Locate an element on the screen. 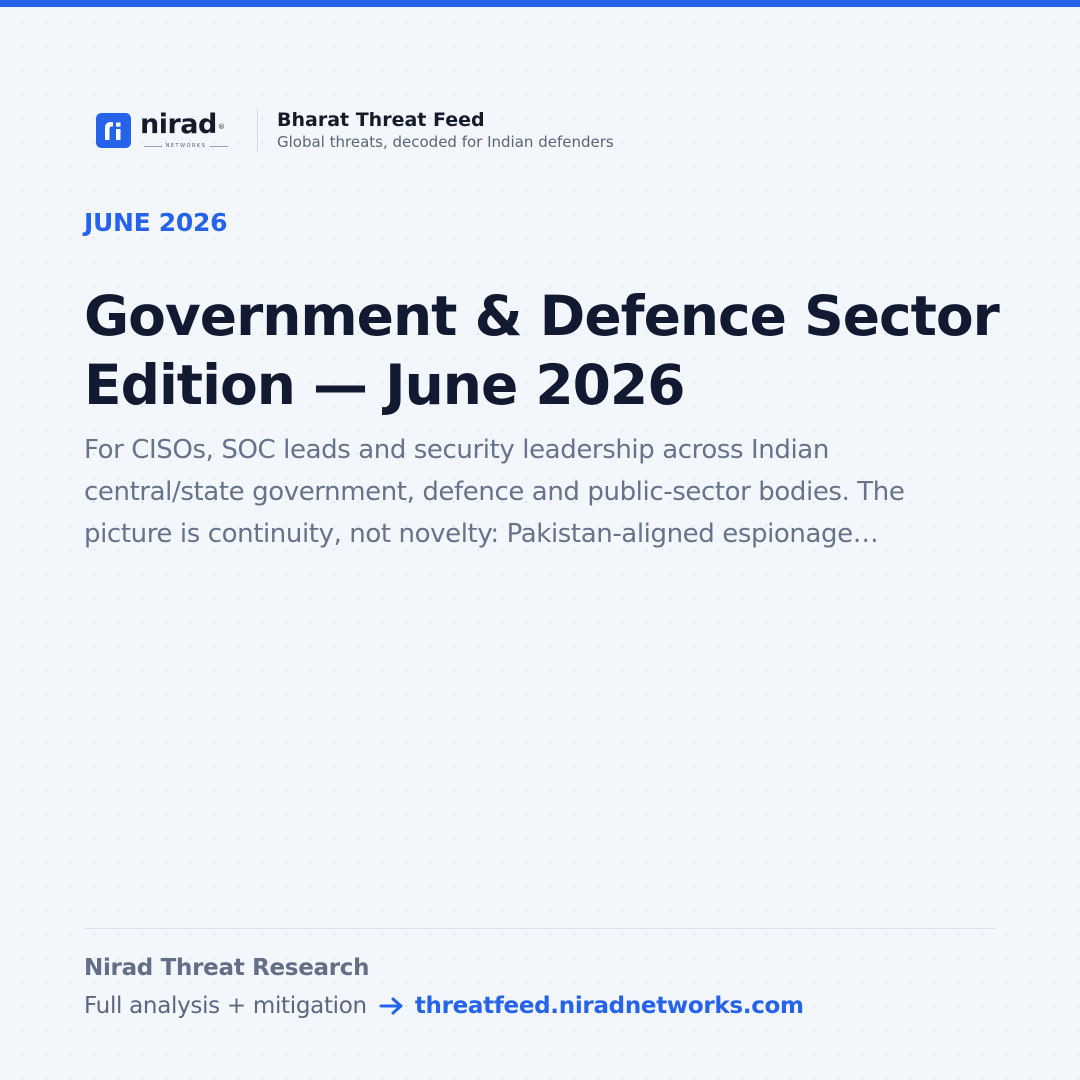 This screenshot has height=1080, width=1080. nirad-logo: nirad® NETWORKS is located at coordinates (161, 130).